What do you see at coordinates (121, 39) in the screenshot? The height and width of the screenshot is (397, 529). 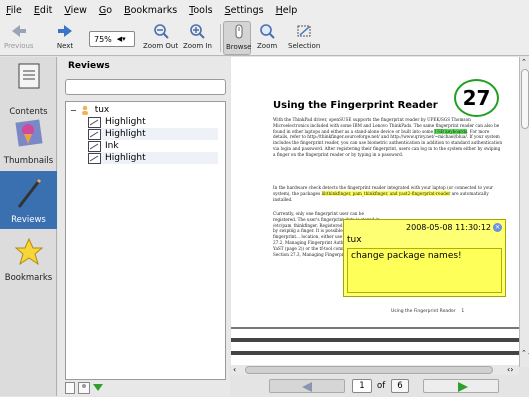 I see `chevron-down-icon: ◀▾` at bounding box center [121, 39].